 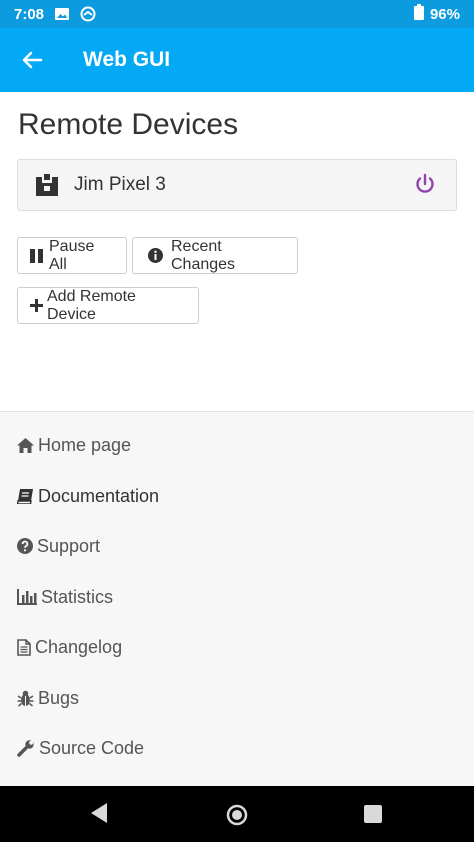 I want to click on recent-changes-button: Recent Changes, so click(x=215, y=255).